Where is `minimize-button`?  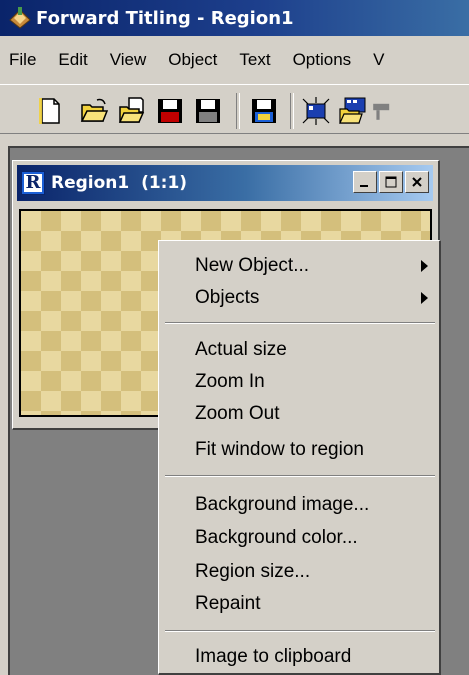 minimize-button is located at coordinates (365, 182).